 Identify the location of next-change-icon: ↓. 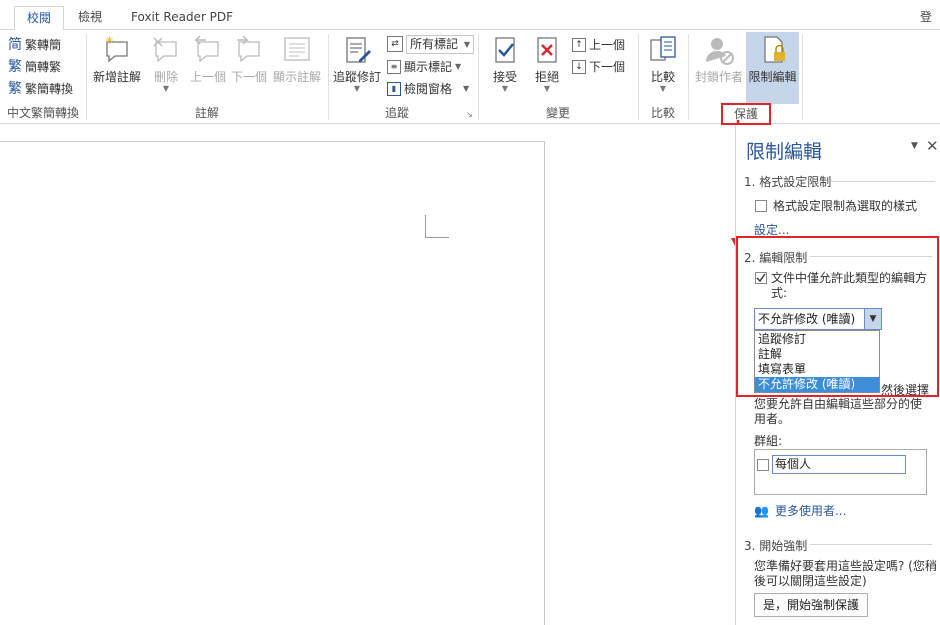
(579, 67).